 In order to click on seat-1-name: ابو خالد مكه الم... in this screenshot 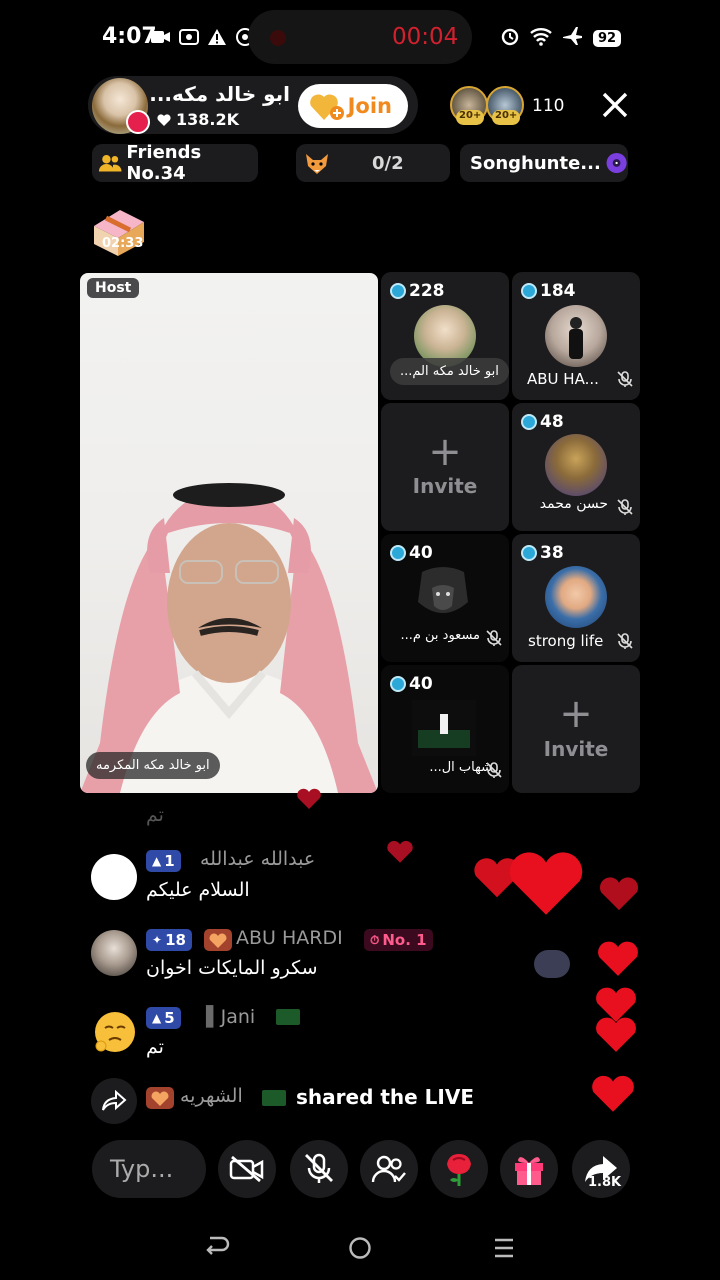, I will do `click(449, 371)`.